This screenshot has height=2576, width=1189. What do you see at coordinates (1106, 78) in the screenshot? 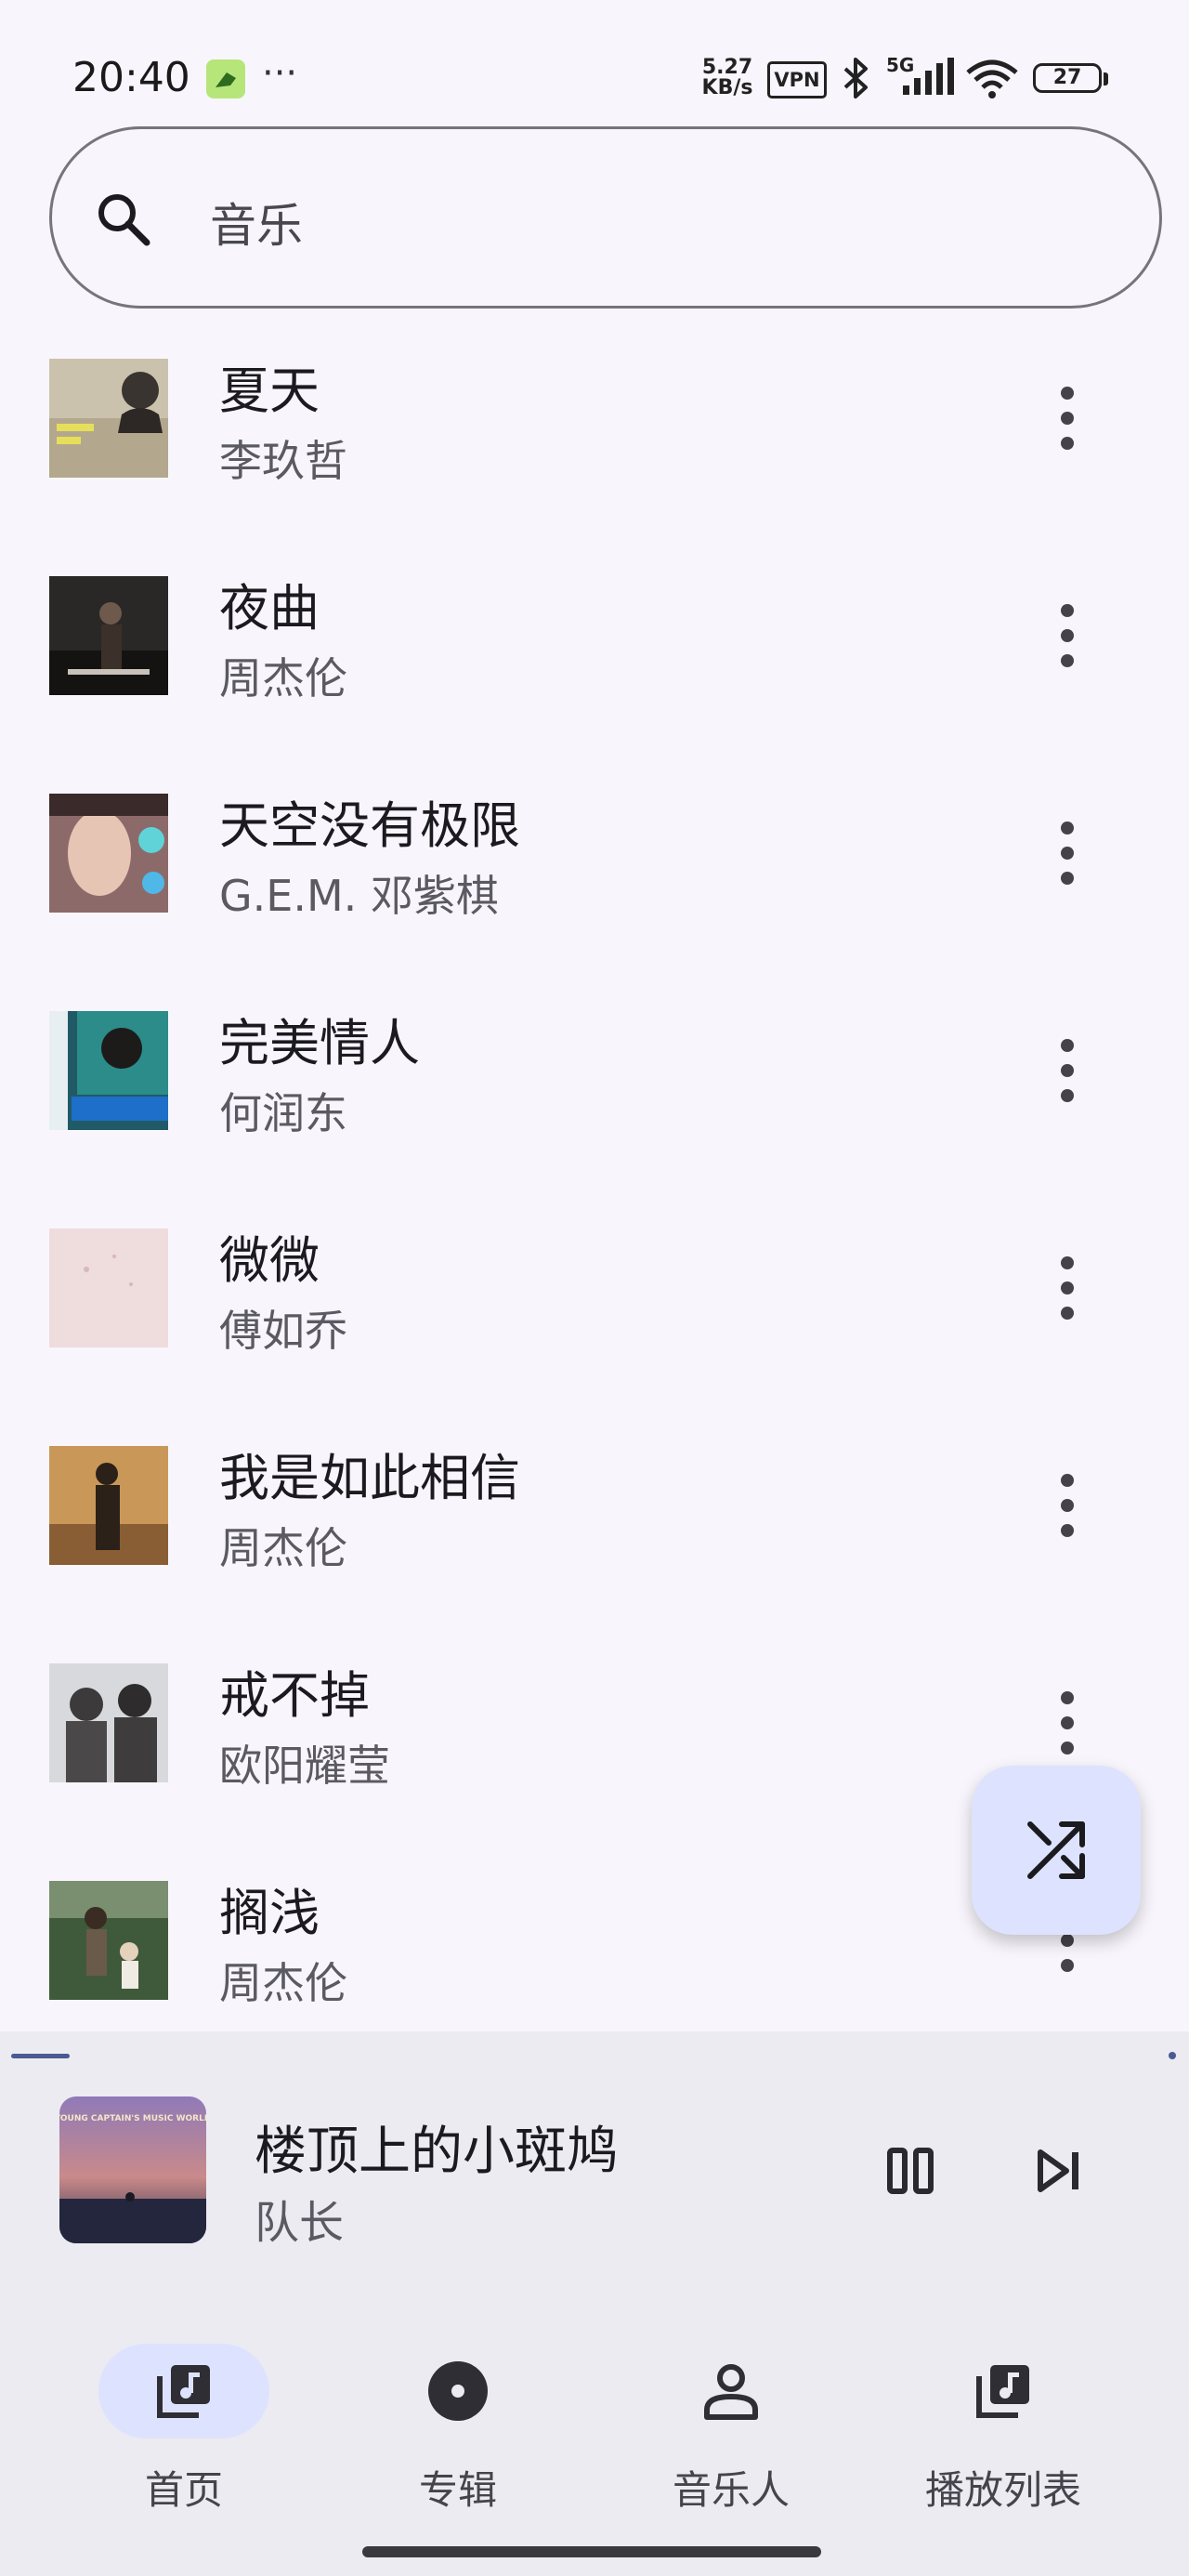
I see `battery-tip` at bounding box center [1106, 78].